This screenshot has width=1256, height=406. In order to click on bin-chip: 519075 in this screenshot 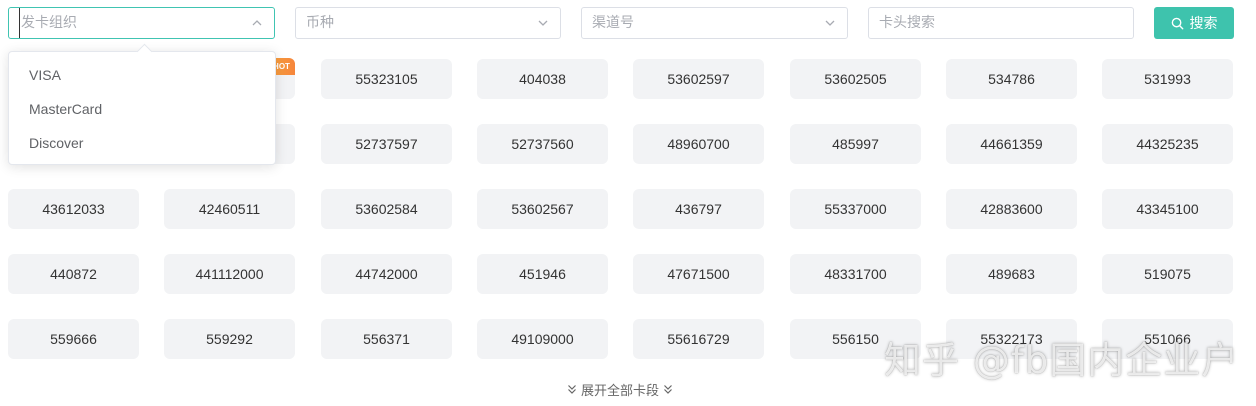, I will do `click(1167, 274)`.